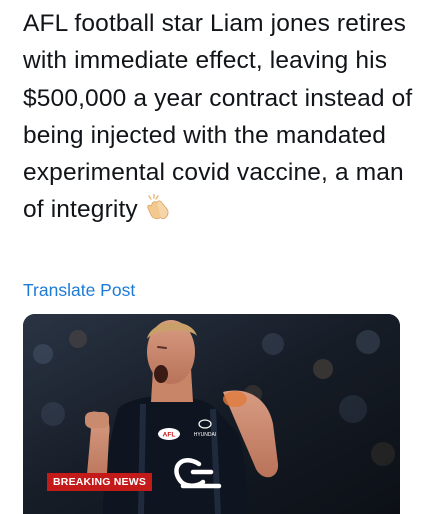  I want to click on svg-text: AFL, so click(169, 435).